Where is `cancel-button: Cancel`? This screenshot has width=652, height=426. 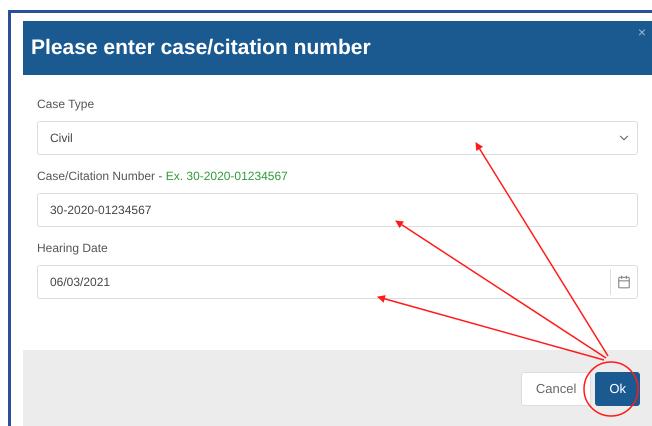
cancel-button: Cancel is located at coordinates (556, 389).